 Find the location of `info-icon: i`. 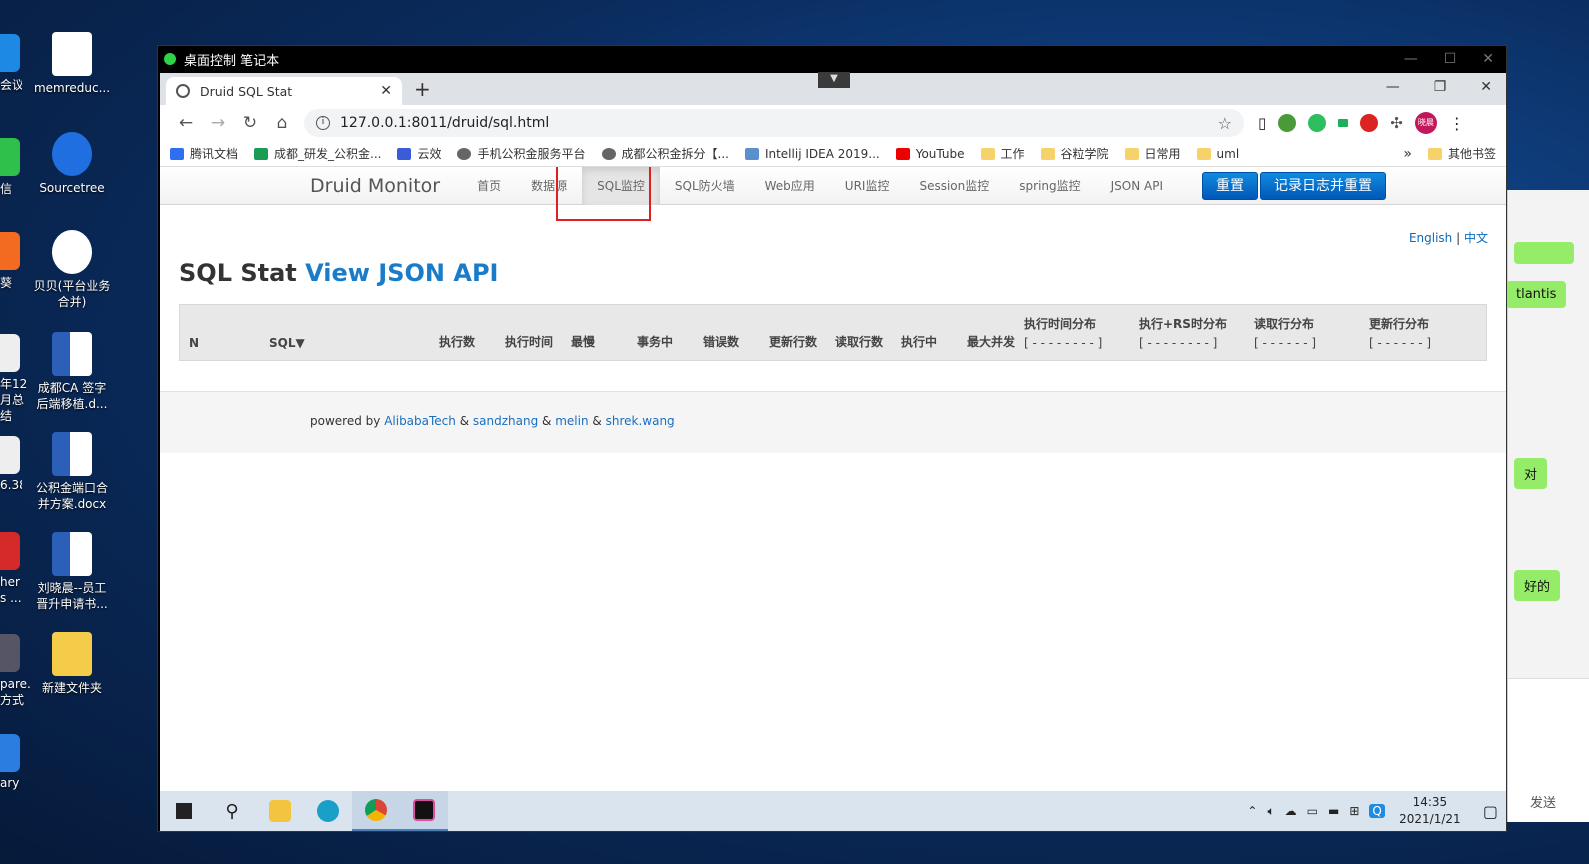

info-icon: i is located at coordinates (323, 123).